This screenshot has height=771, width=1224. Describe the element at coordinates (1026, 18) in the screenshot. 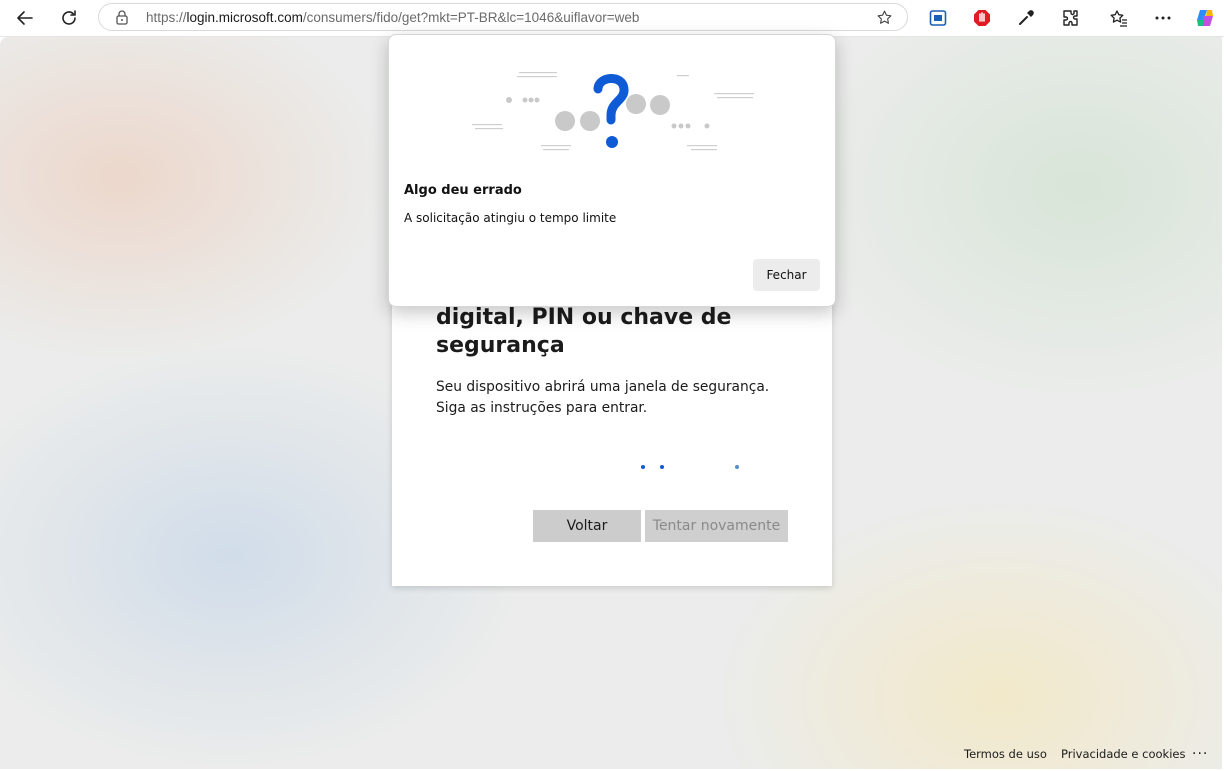

I see `color-picker-icon` at that location.